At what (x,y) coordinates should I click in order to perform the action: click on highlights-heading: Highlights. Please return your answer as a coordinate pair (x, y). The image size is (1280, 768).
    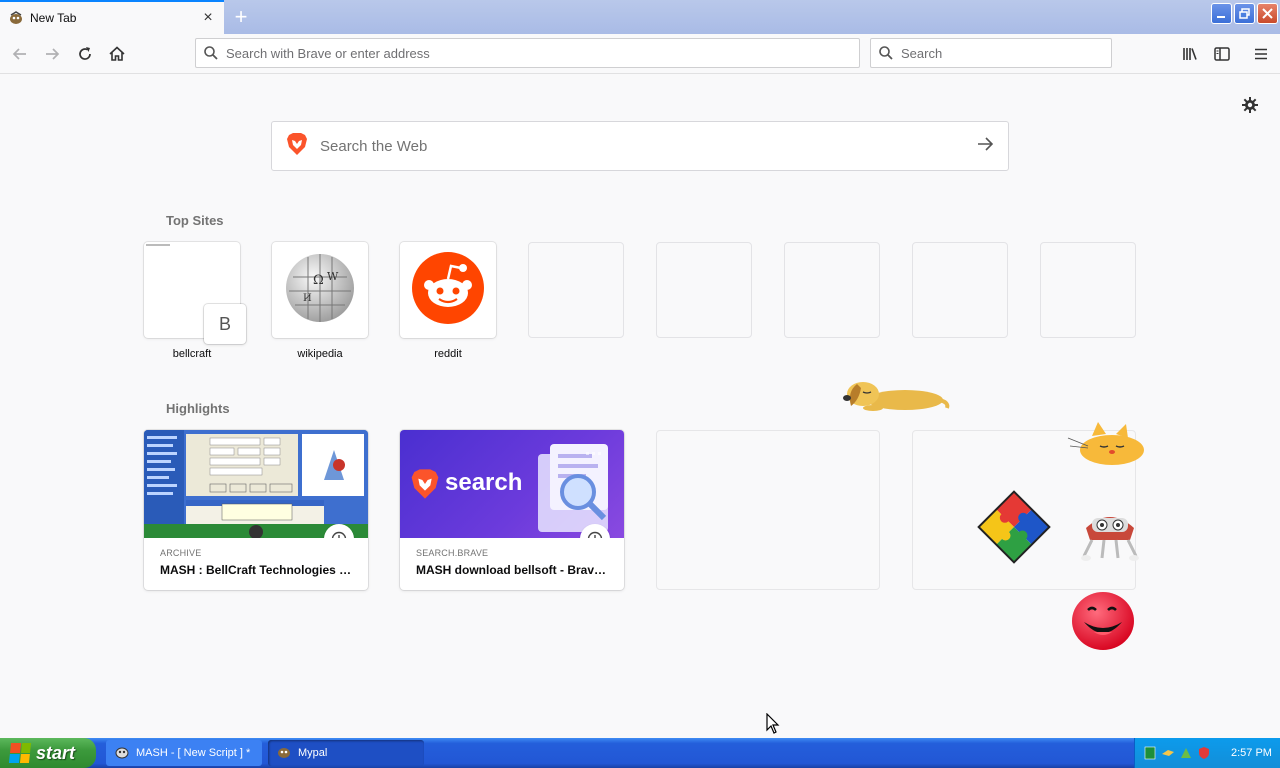
    Looking at the image, I should click on (198, 408).